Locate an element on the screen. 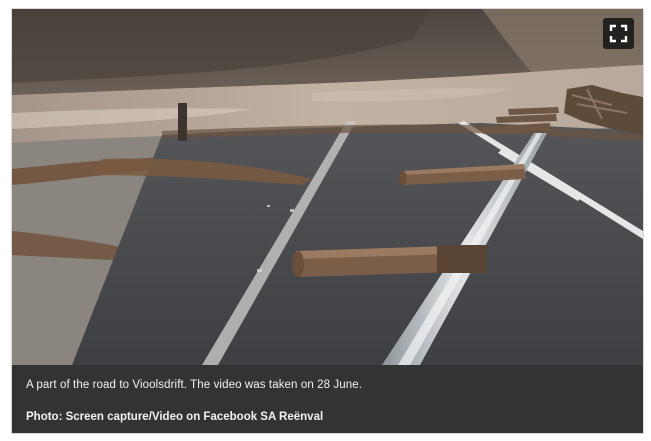  standing-post is located at coordinates (182, 122).